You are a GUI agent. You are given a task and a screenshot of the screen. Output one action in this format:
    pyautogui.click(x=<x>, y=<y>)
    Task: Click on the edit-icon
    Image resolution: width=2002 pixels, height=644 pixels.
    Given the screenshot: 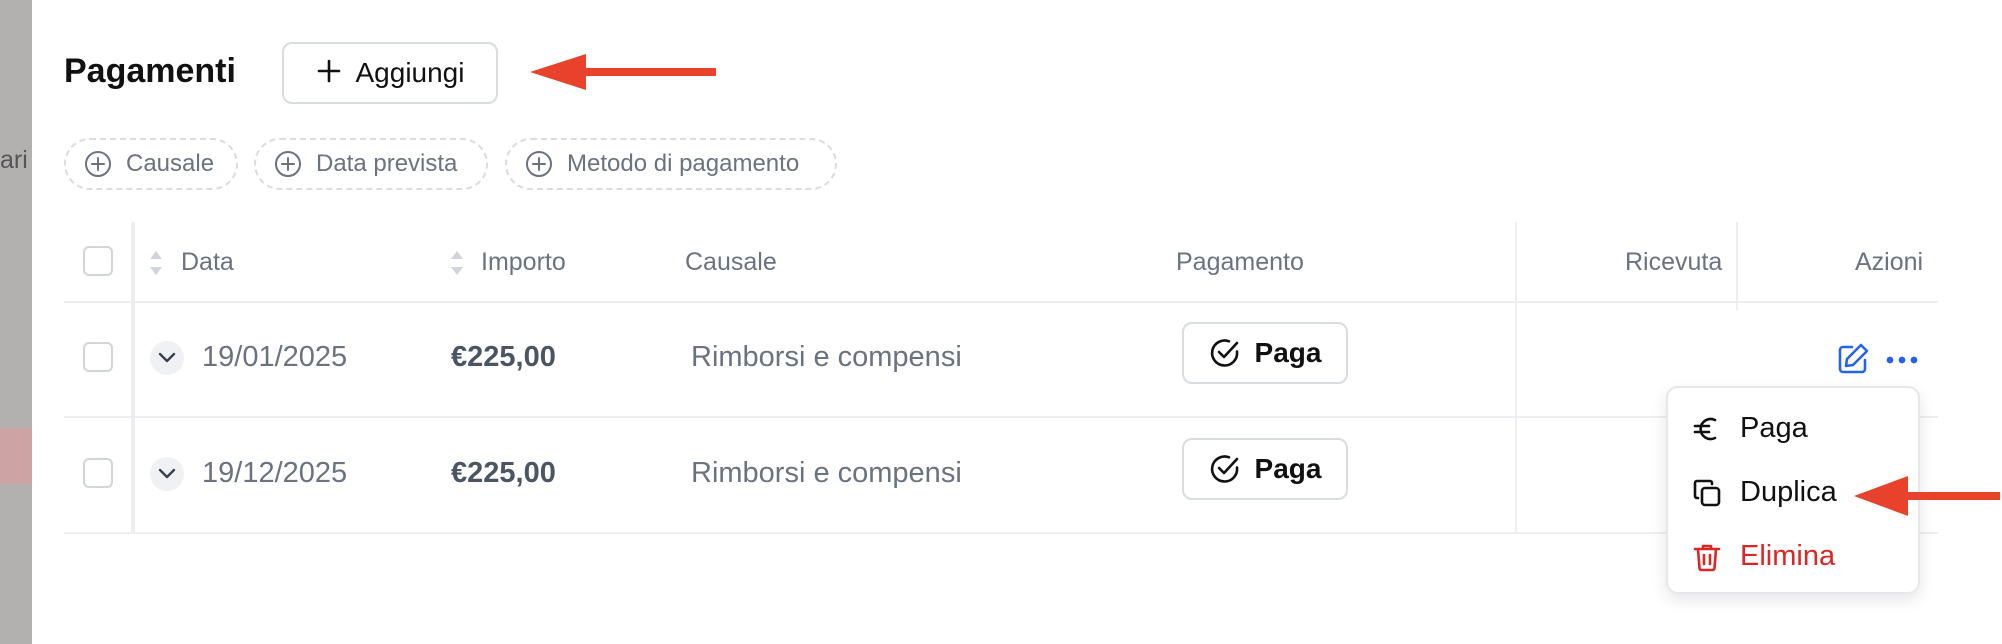 What is the action you would take?
    pyautogui.click(x=1853, y=359)
    